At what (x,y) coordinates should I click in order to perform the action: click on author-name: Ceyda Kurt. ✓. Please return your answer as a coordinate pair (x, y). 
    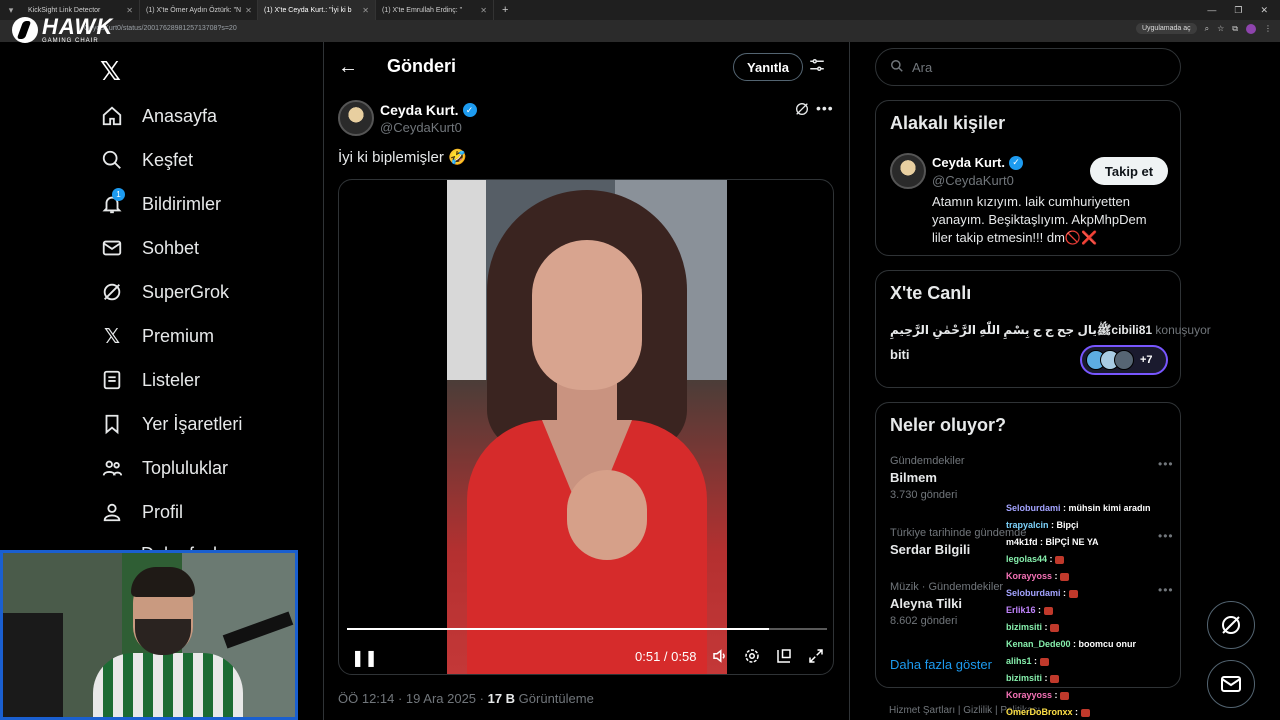
    Looking at the image, I should click on (428, 110).